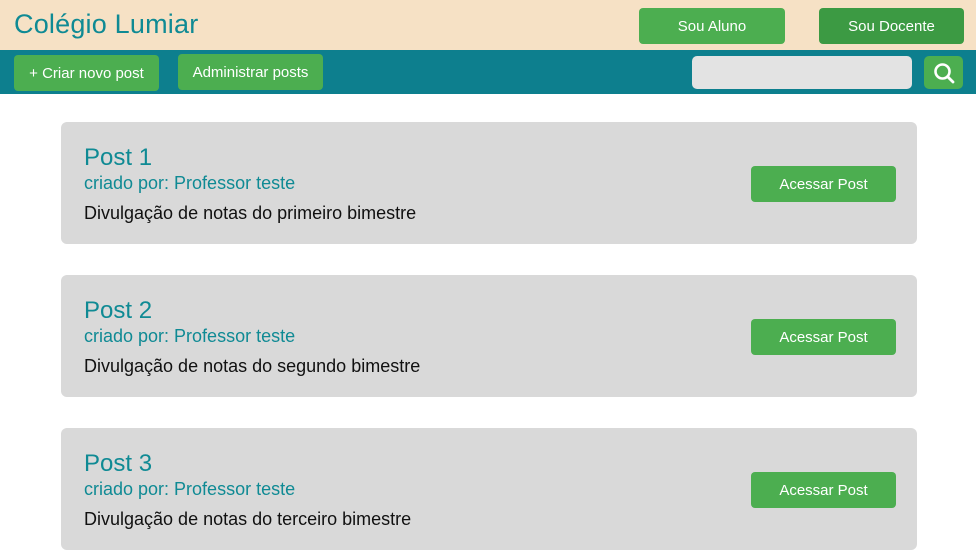  I want to click on sou-docente-button: Sou Docente, so click(891, 26).